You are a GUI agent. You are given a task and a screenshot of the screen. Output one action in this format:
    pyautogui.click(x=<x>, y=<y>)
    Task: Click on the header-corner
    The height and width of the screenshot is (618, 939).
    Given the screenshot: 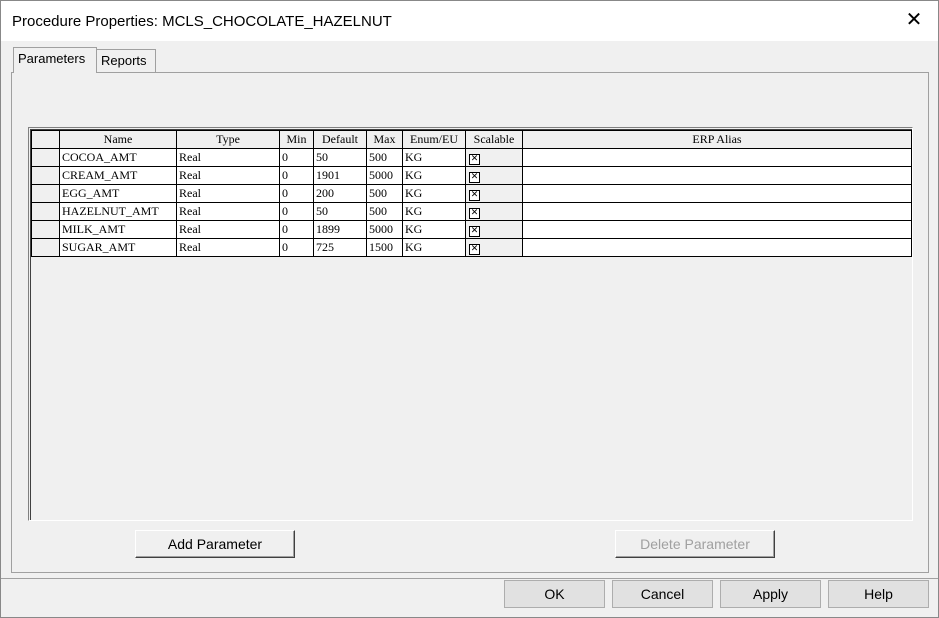 What is the action you would take?
    pyautogui.click(x=45, y=139)
    